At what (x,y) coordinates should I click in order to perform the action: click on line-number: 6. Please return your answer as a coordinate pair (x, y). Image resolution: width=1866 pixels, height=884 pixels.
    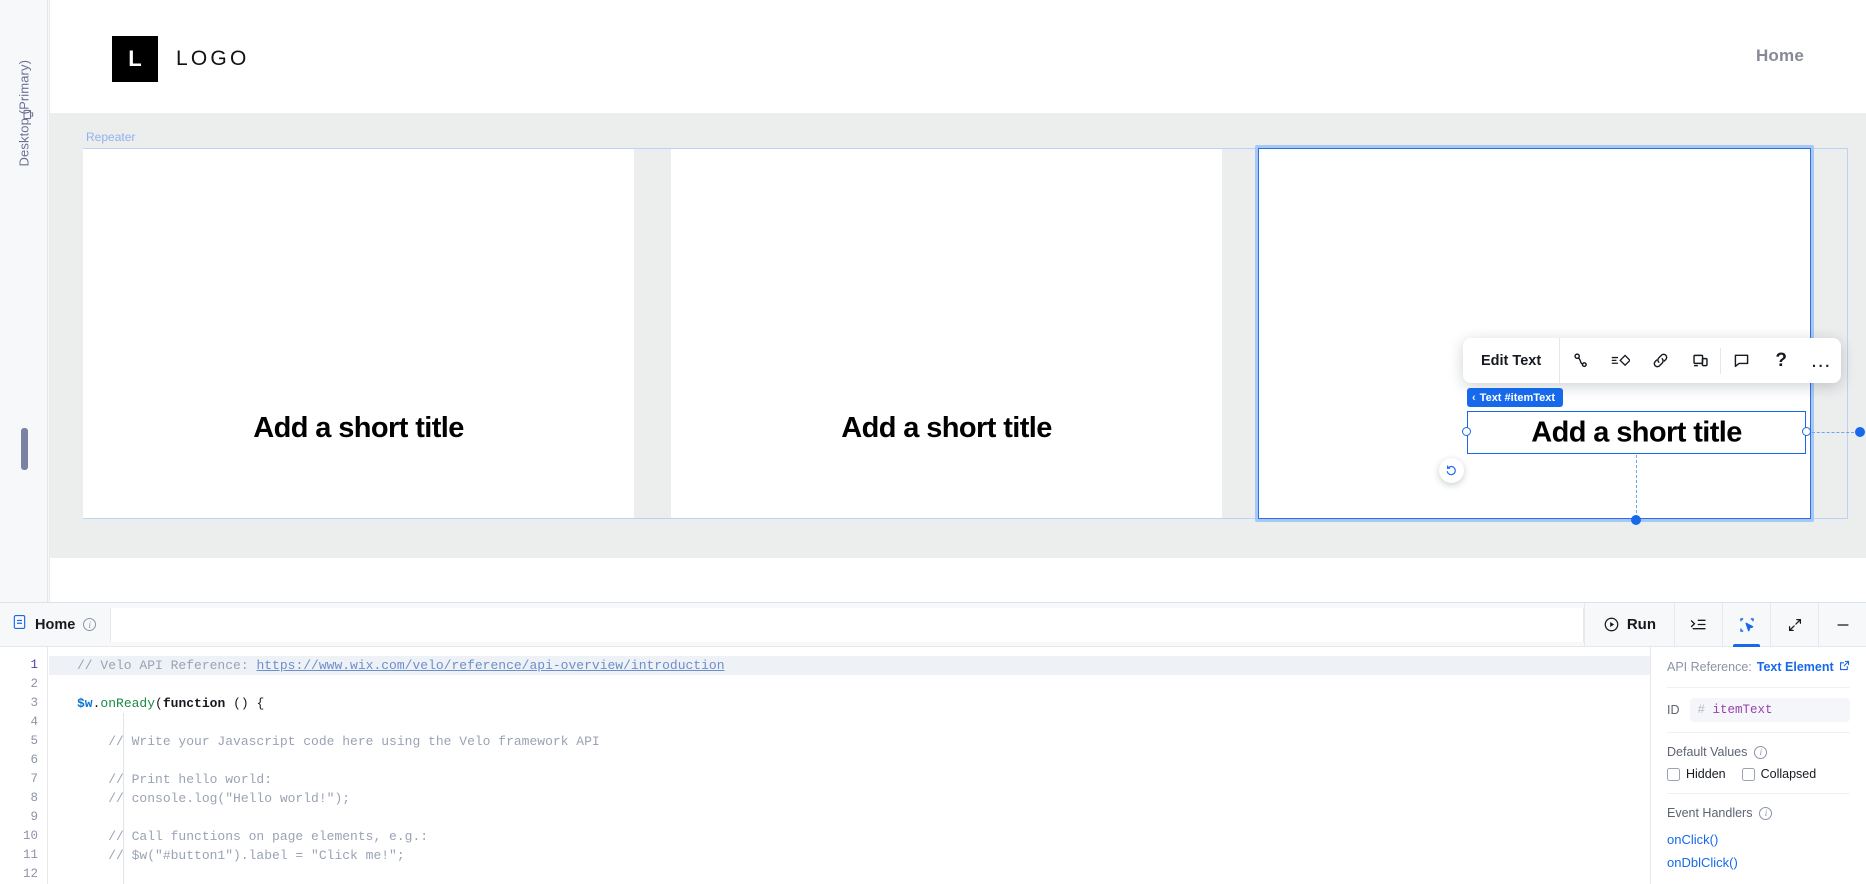
    Looking at the image, I should click on (34, 760).